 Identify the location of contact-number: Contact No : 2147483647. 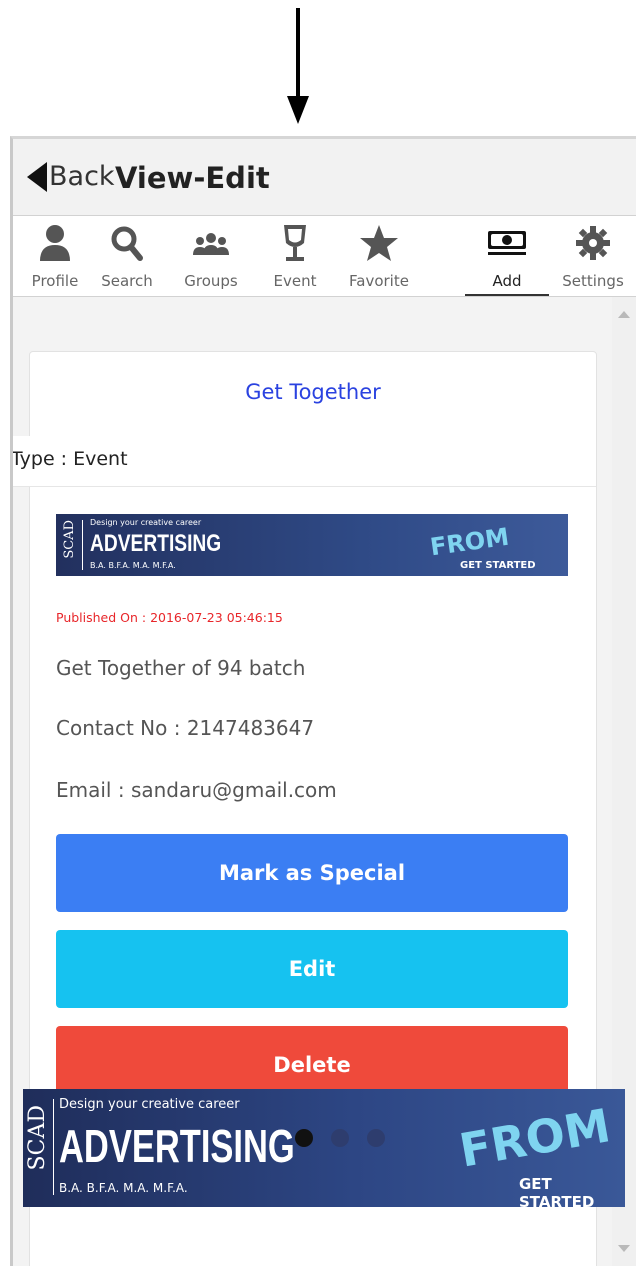
(185, 728).